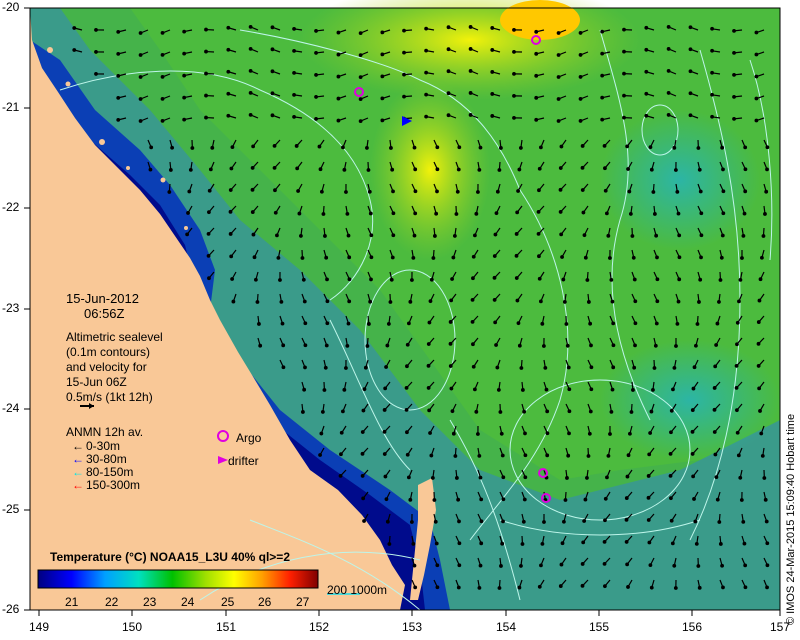 The width and height of the screenshot is (800, 640). Describe the element at coordinates (104, 313) in the screenshot. I see `time-label: 06:56Z` at that location.